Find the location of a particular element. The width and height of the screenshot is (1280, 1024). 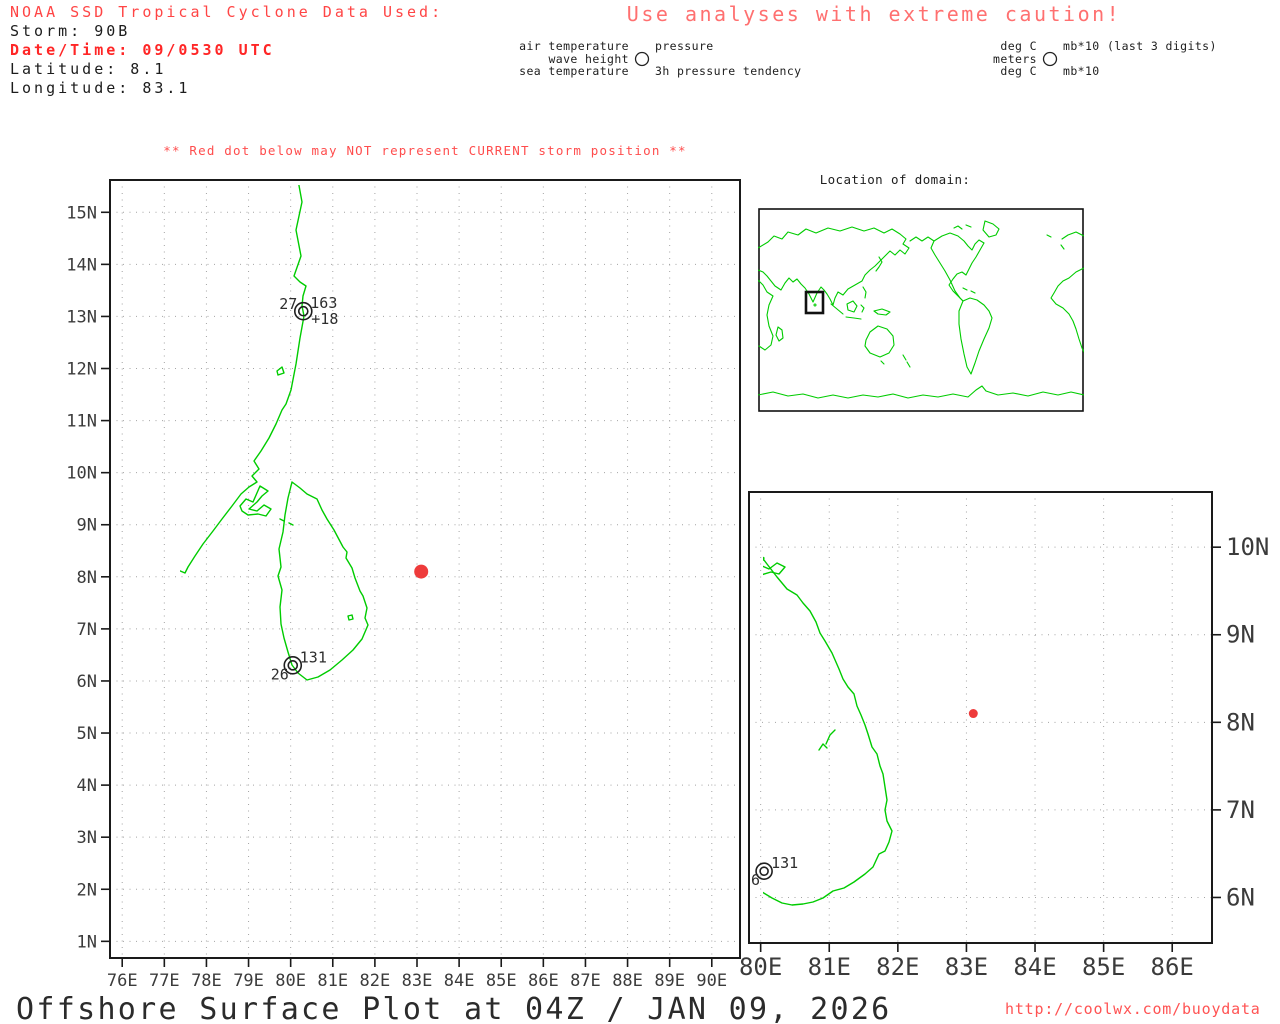

y-tick-label: 4N is located at coordinates (87, 786).